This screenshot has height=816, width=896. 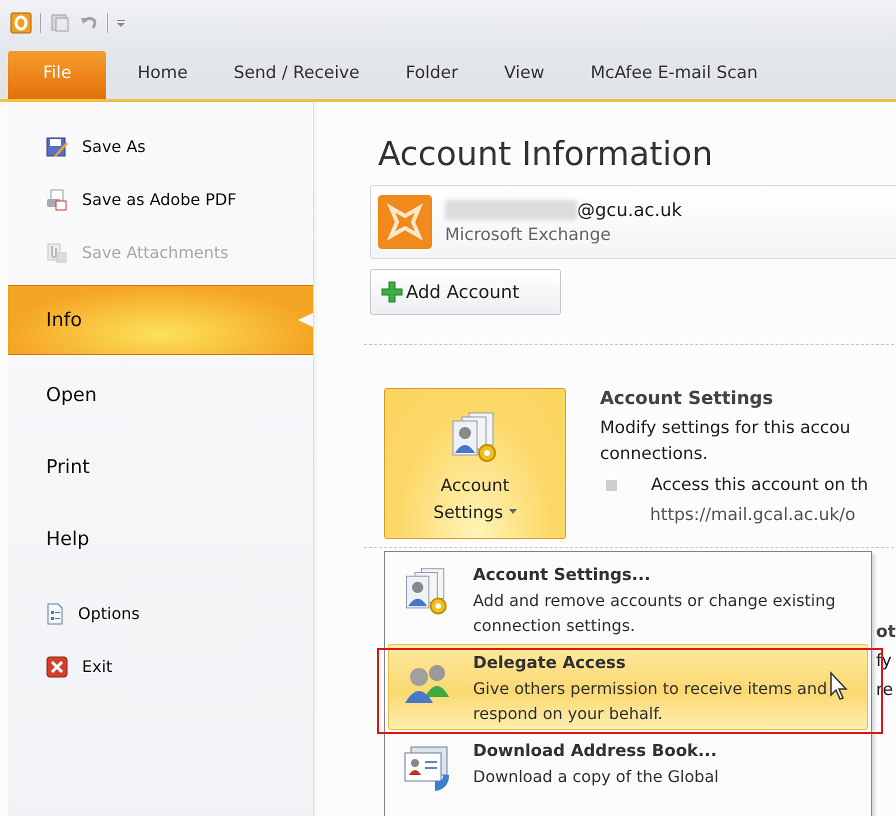 I want to click on web-link: https://mail.gcal.ac.uk/o, so click(x=759, y=515).